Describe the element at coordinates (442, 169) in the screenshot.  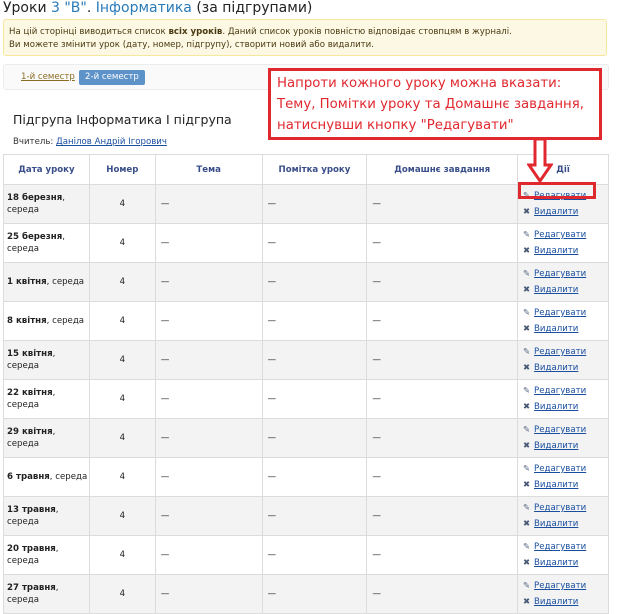
I see `col-homework-header: Домашнє завдання` at that location.